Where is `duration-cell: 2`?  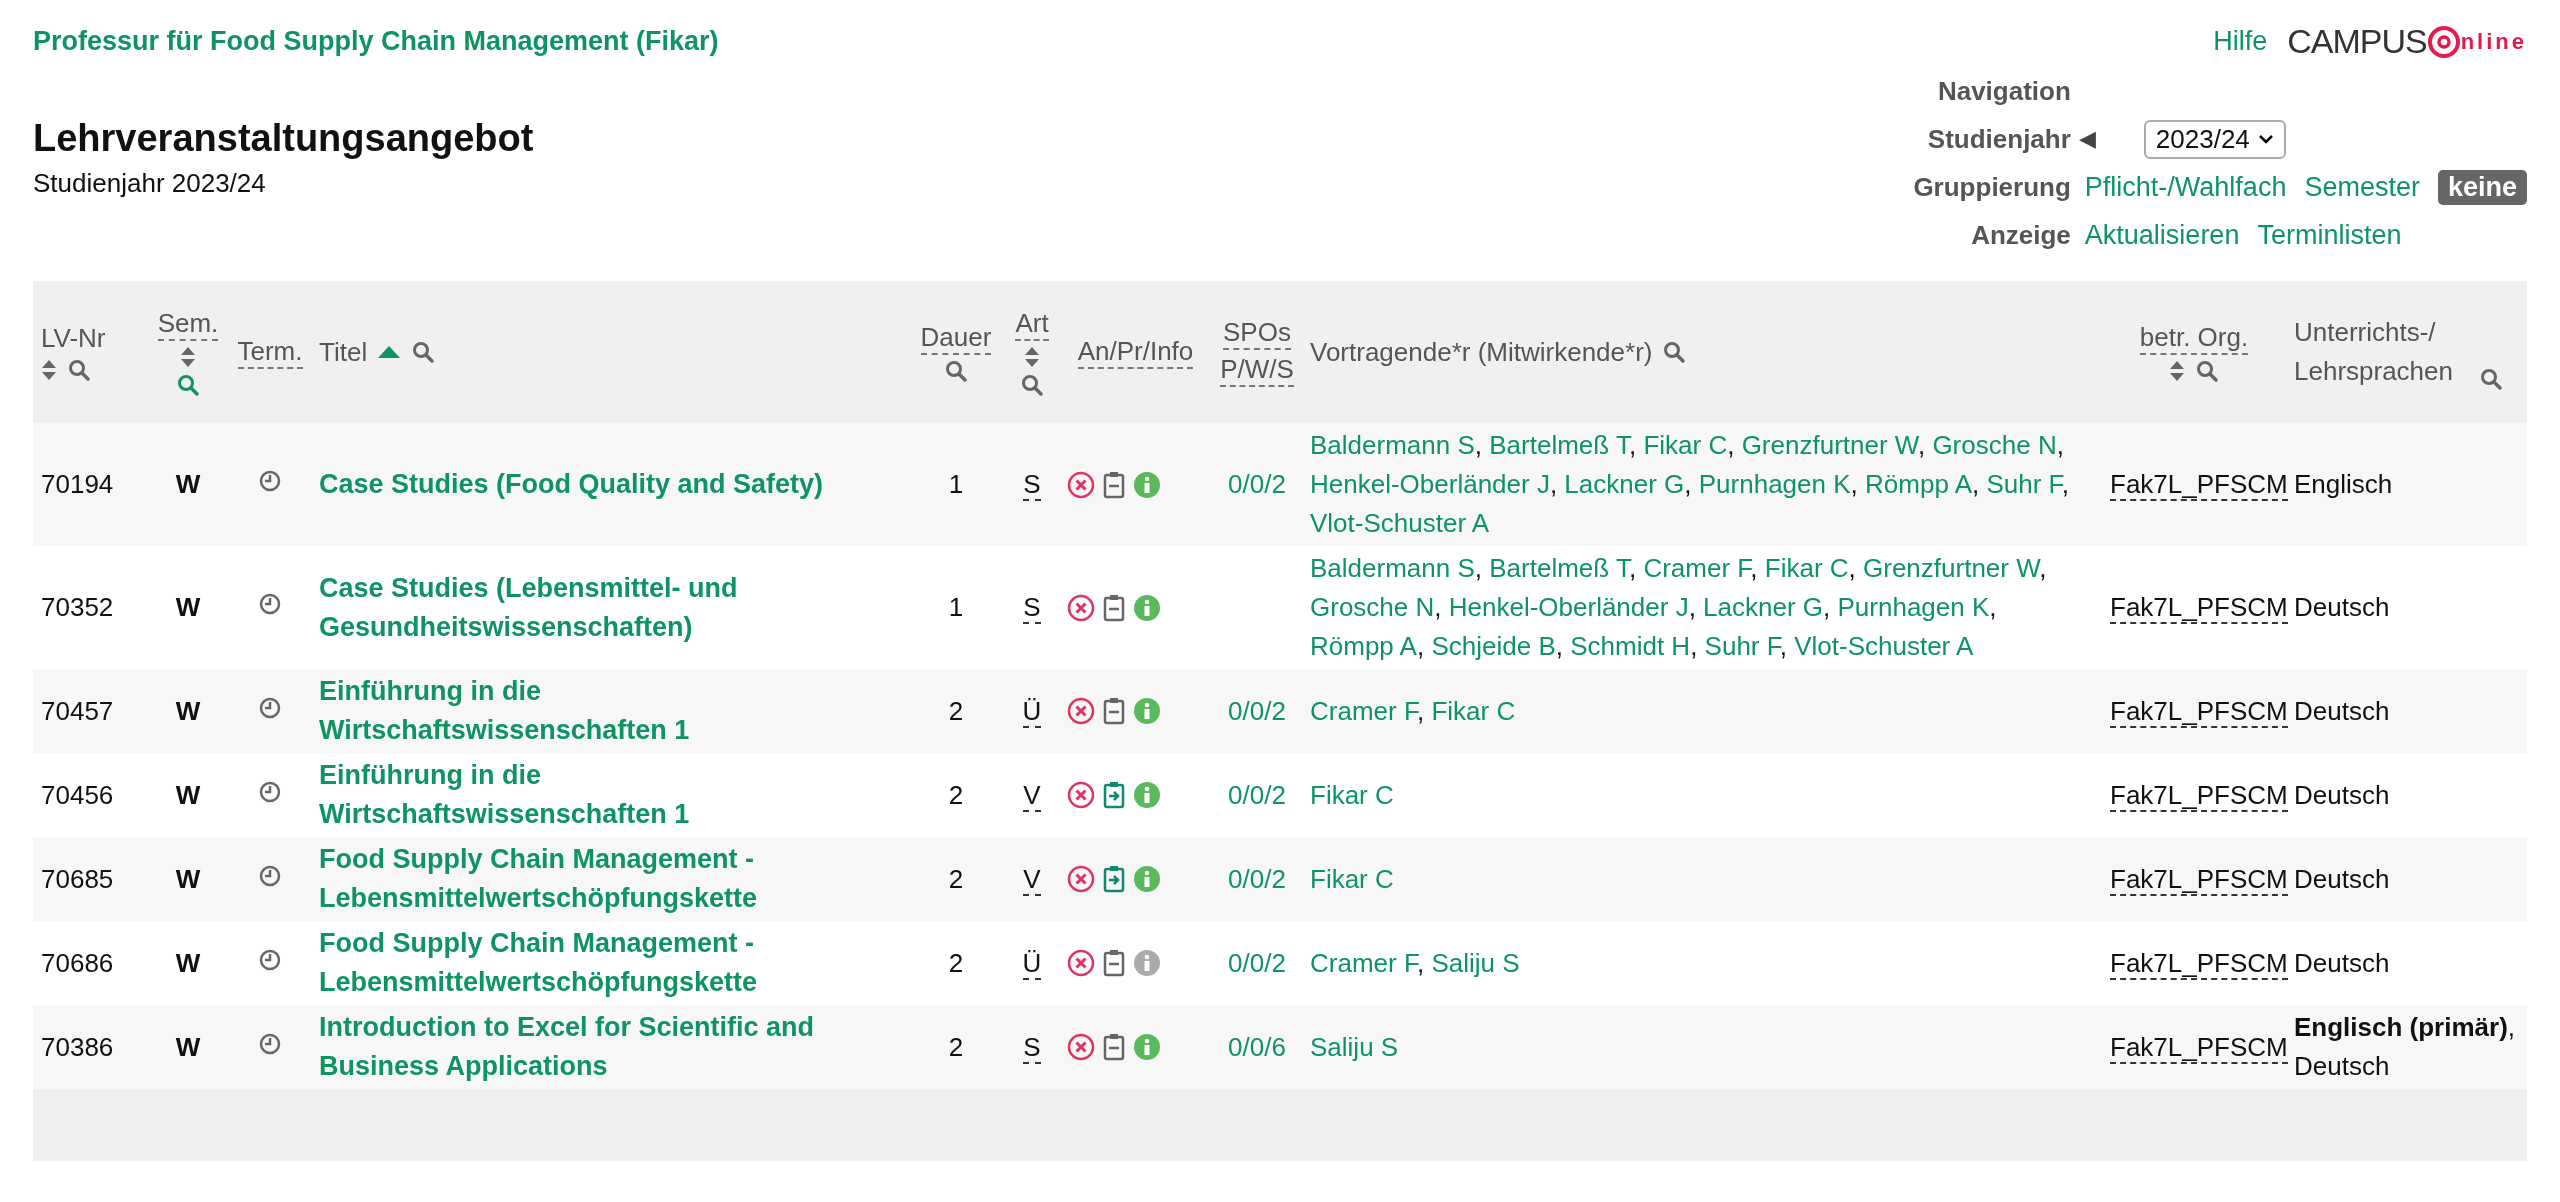 duration-cell: 2 is located at coordinates (956, 710).